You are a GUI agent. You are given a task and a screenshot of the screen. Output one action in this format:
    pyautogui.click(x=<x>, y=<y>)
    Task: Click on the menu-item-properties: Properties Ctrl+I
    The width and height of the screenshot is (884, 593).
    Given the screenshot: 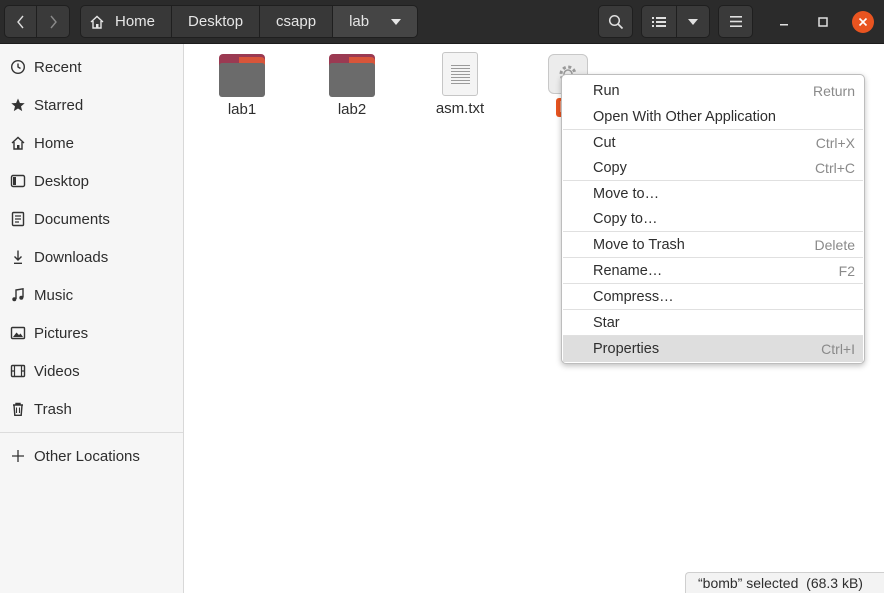 What is the action you would take?
    pyautogui.click(x=713, y=349)
    